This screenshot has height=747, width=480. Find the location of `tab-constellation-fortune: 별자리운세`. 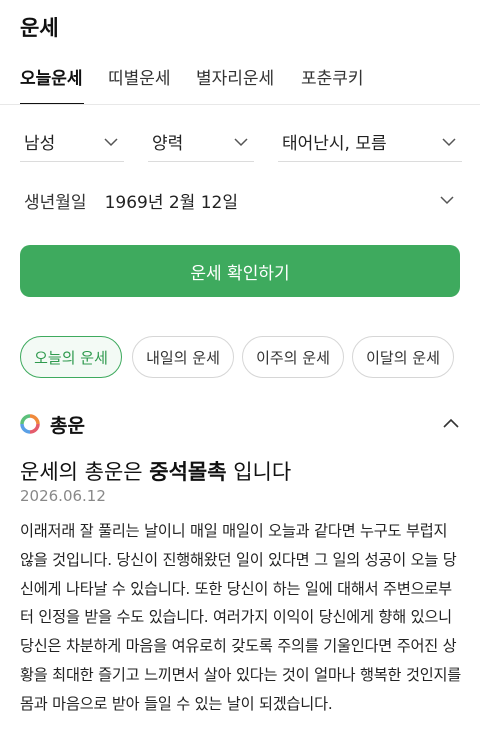

tab-constellation-fortune: 별자리운세 is located at coordinates (235, 76).